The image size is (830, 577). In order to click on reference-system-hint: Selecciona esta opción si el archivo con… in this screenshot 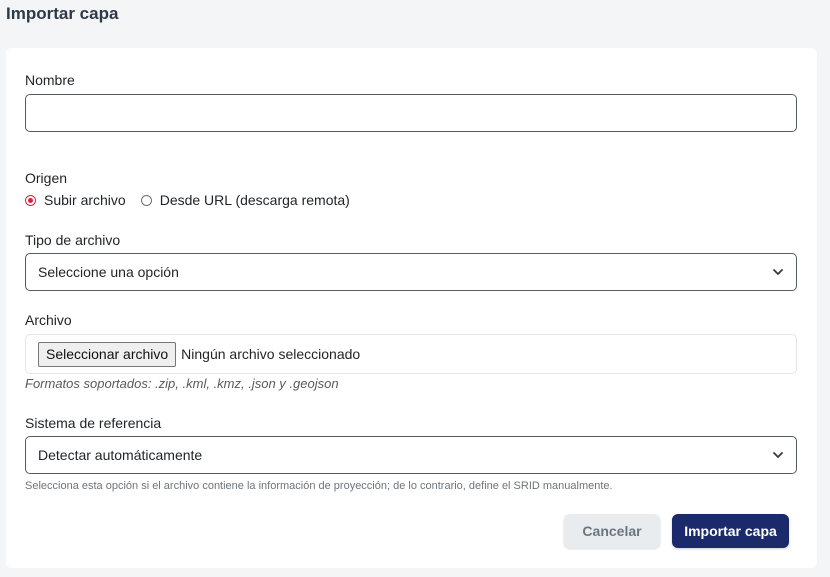, I will do `click(319, 486)`.